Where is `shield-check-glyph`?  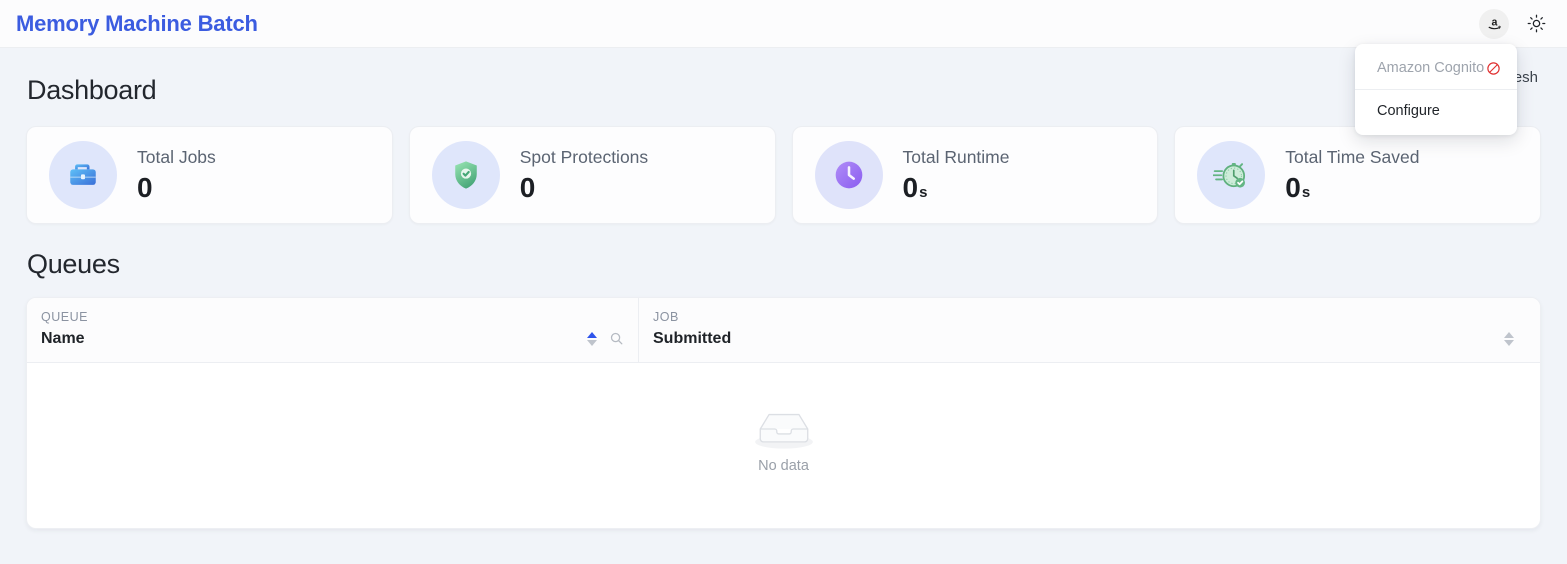
shield-check-glyph is located at coordinates (465, 175).